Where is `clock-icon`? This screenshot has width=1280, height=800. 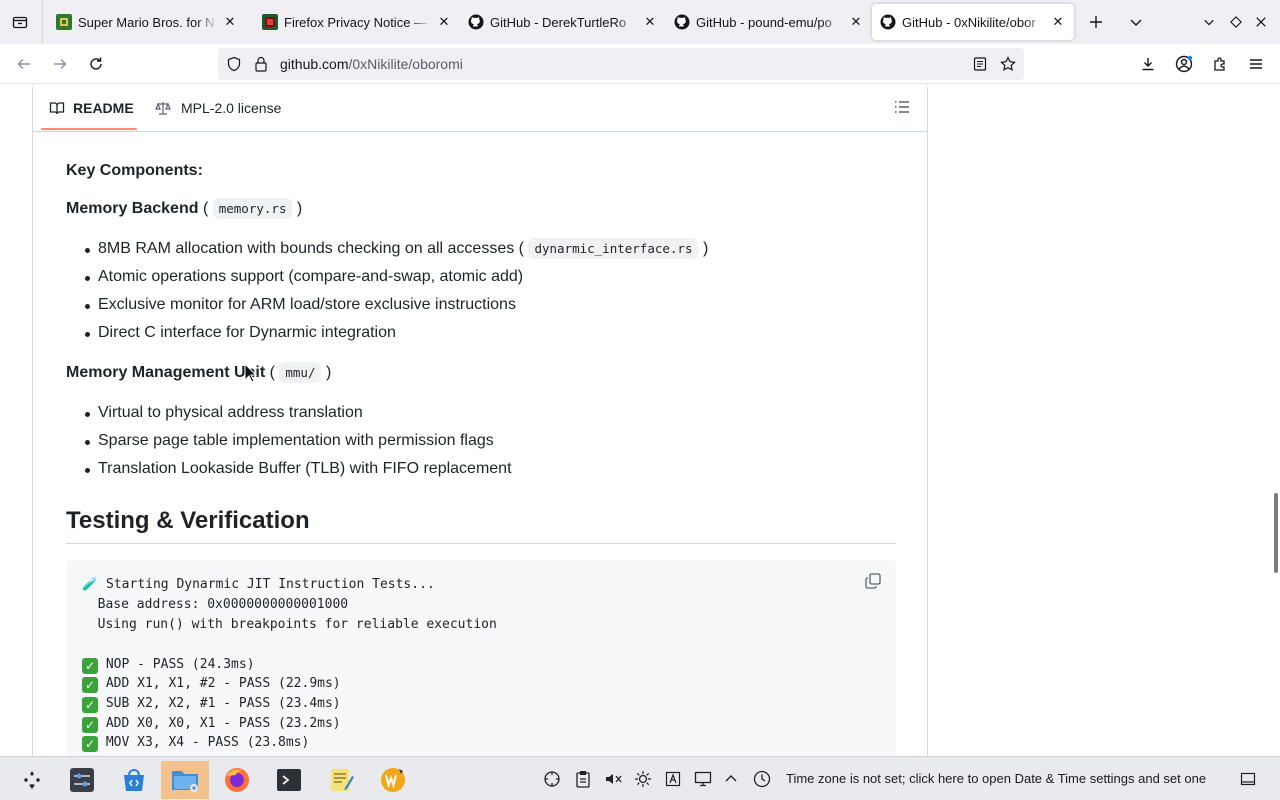 clock-icon is located at coordinates (762, 779).